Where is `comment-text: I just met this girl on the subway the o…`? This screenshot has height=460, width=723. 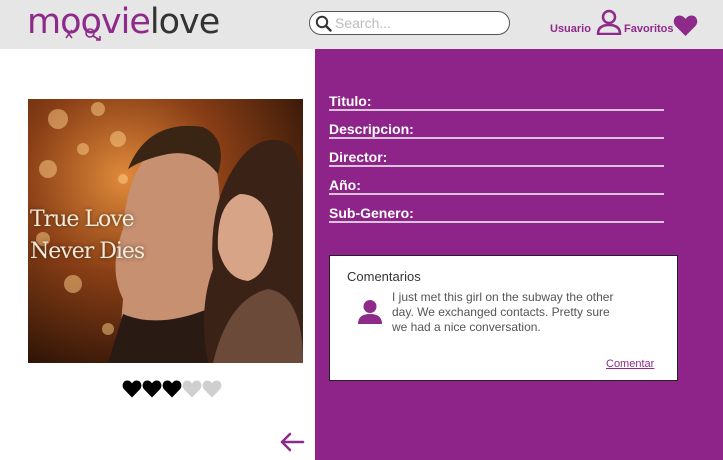 comment-text: I just met this girl on the subway the o… is located at coordinates (503, 312).